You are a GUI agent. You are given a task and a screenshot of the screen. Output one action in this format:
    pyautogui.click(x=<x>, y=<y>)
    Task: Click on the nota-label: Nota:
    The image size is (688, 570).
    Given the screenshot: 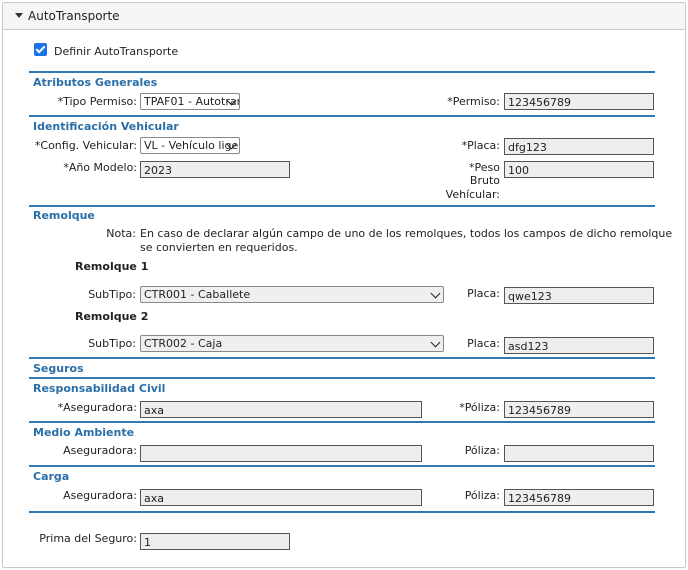 What is the action you would take?
    pyautogui.click(x=121, y=233)
    